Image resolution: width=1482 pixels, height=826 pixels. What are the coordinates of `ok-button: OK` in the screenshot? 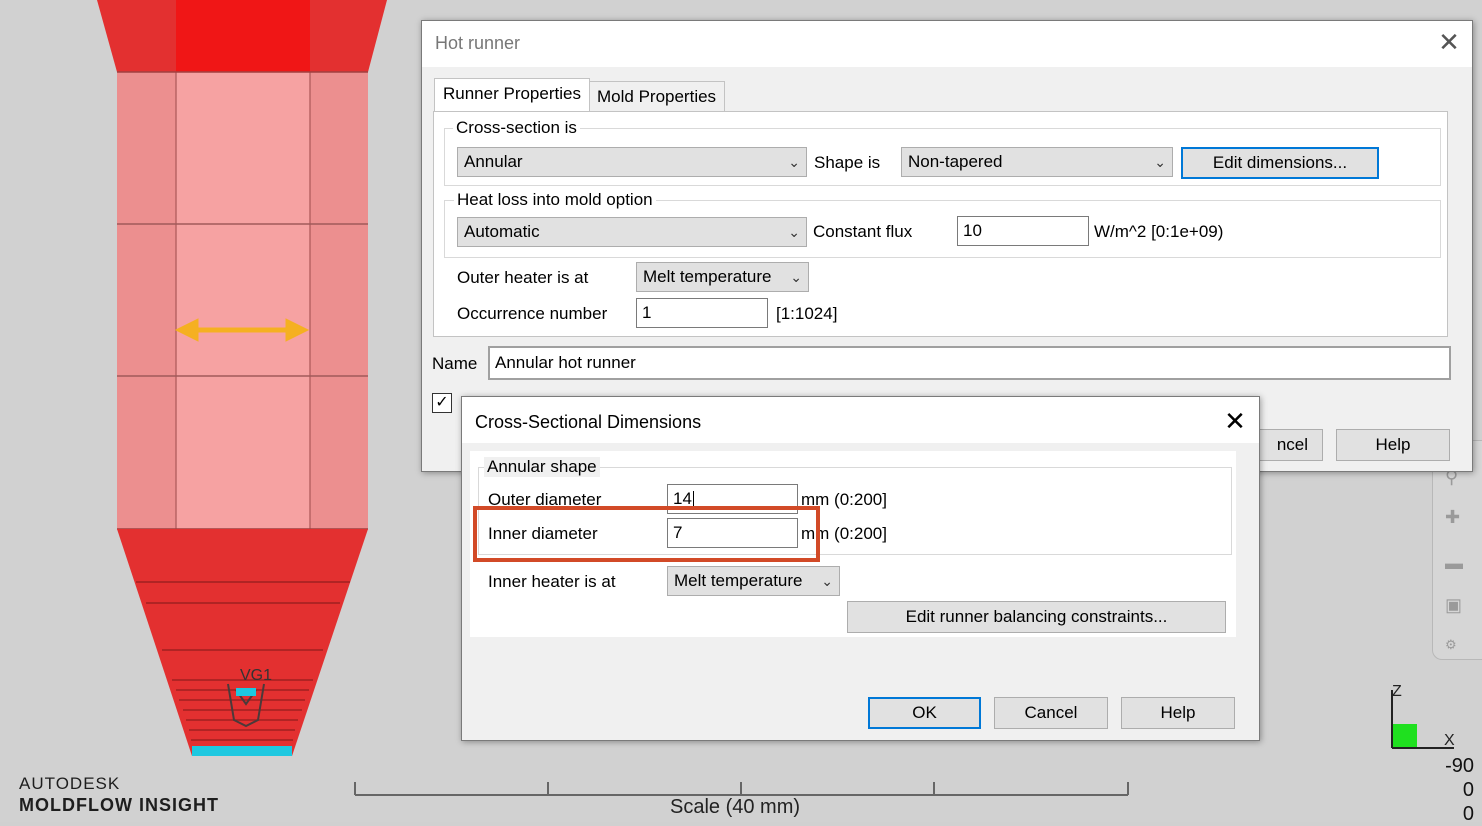 It's located at (924, 713).